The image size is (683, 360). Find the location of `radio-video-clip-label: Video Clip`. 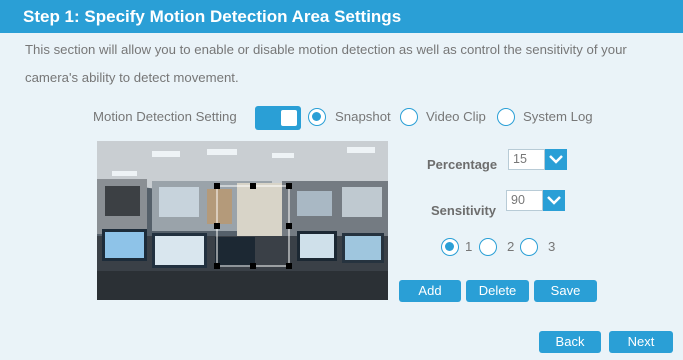

radio-video-clip-label: Video Clip is located at coordinates (456, 116).